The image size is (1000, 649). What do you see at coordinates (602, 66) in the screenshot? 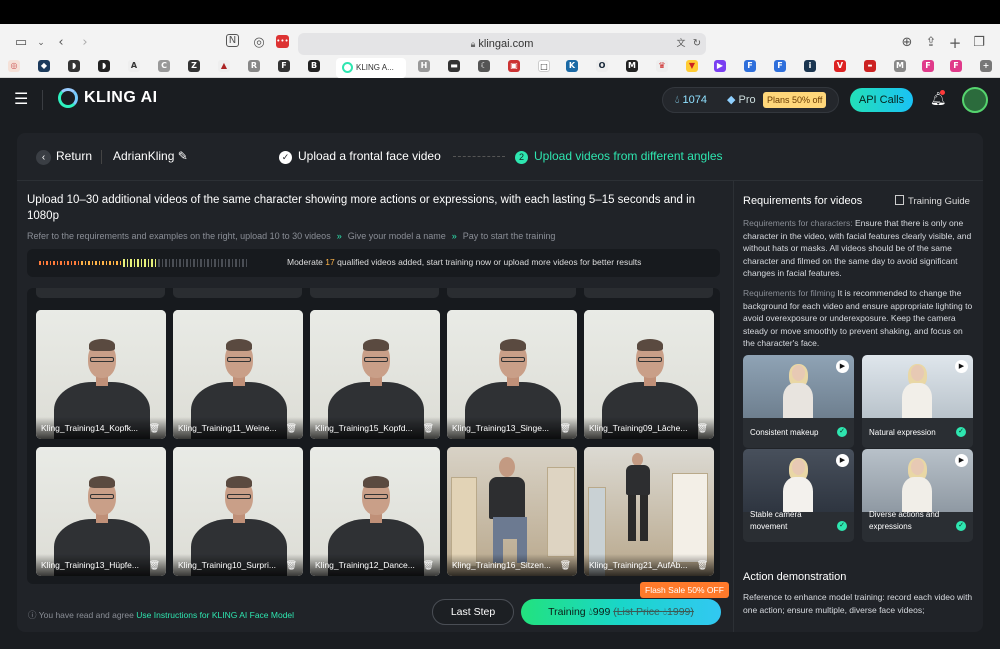
I see `tab-favicon: O` at bounding box center [602, 66].